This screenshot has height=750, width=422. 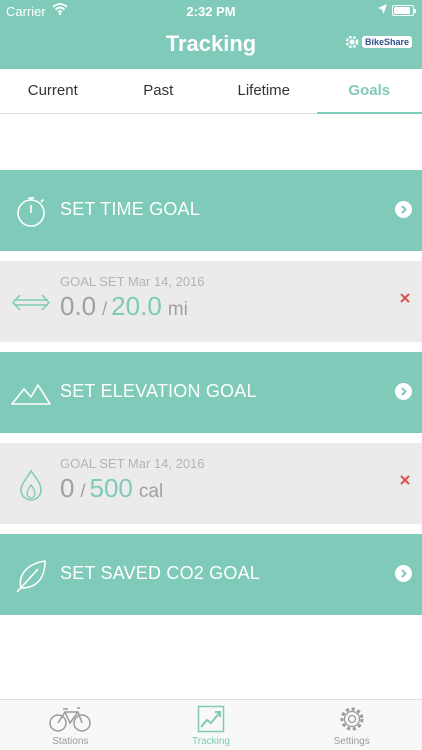 What do you see at coordinates (211, 301) in the screenshot?
I see `distance-goal-card: GOAL SET Mar 14, 2016 0.0/20.0 mi` at bounding box center [211, 301].